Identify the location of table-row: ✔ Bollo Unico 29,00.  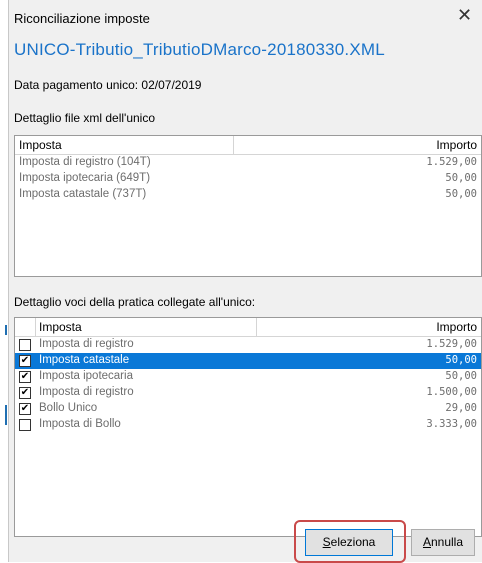
(248, 409).